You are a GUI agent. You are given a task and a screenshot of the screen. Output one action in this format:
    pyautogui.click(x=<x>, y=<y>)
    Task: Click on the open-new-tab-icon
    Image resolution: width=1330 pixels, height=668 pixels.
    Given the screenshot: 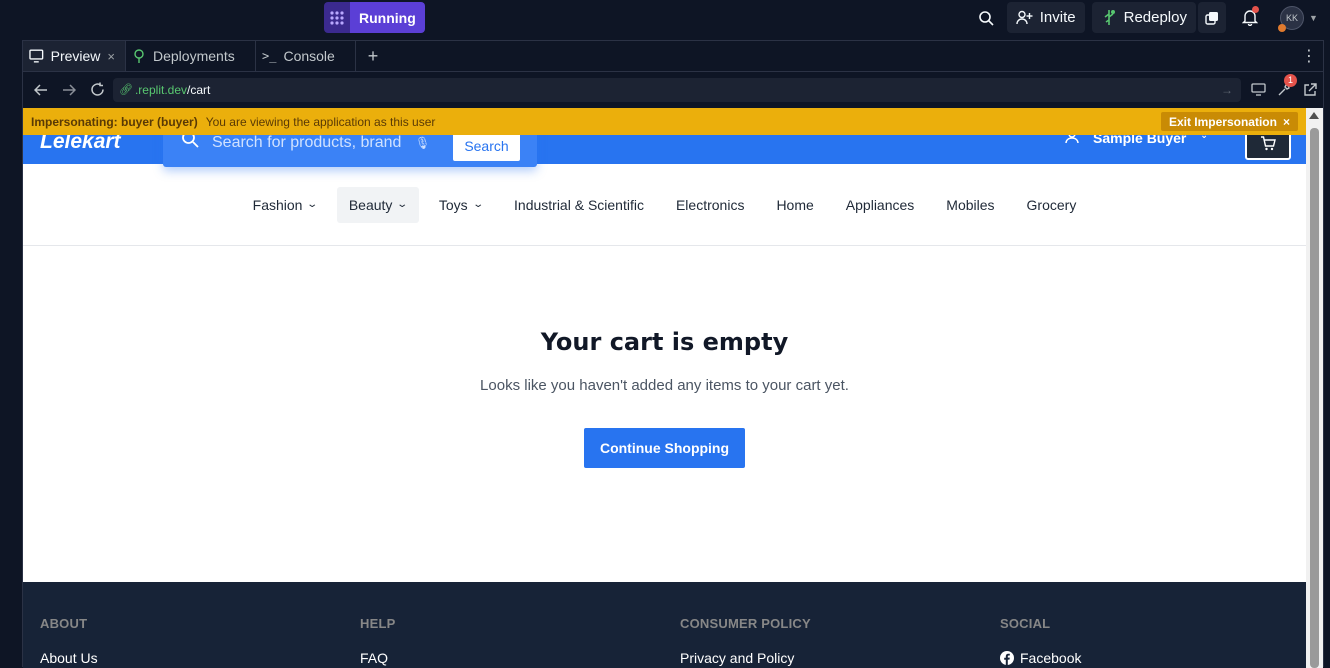 What is the action you would take?
    pyautogui.click(x=1310, y=90)
    